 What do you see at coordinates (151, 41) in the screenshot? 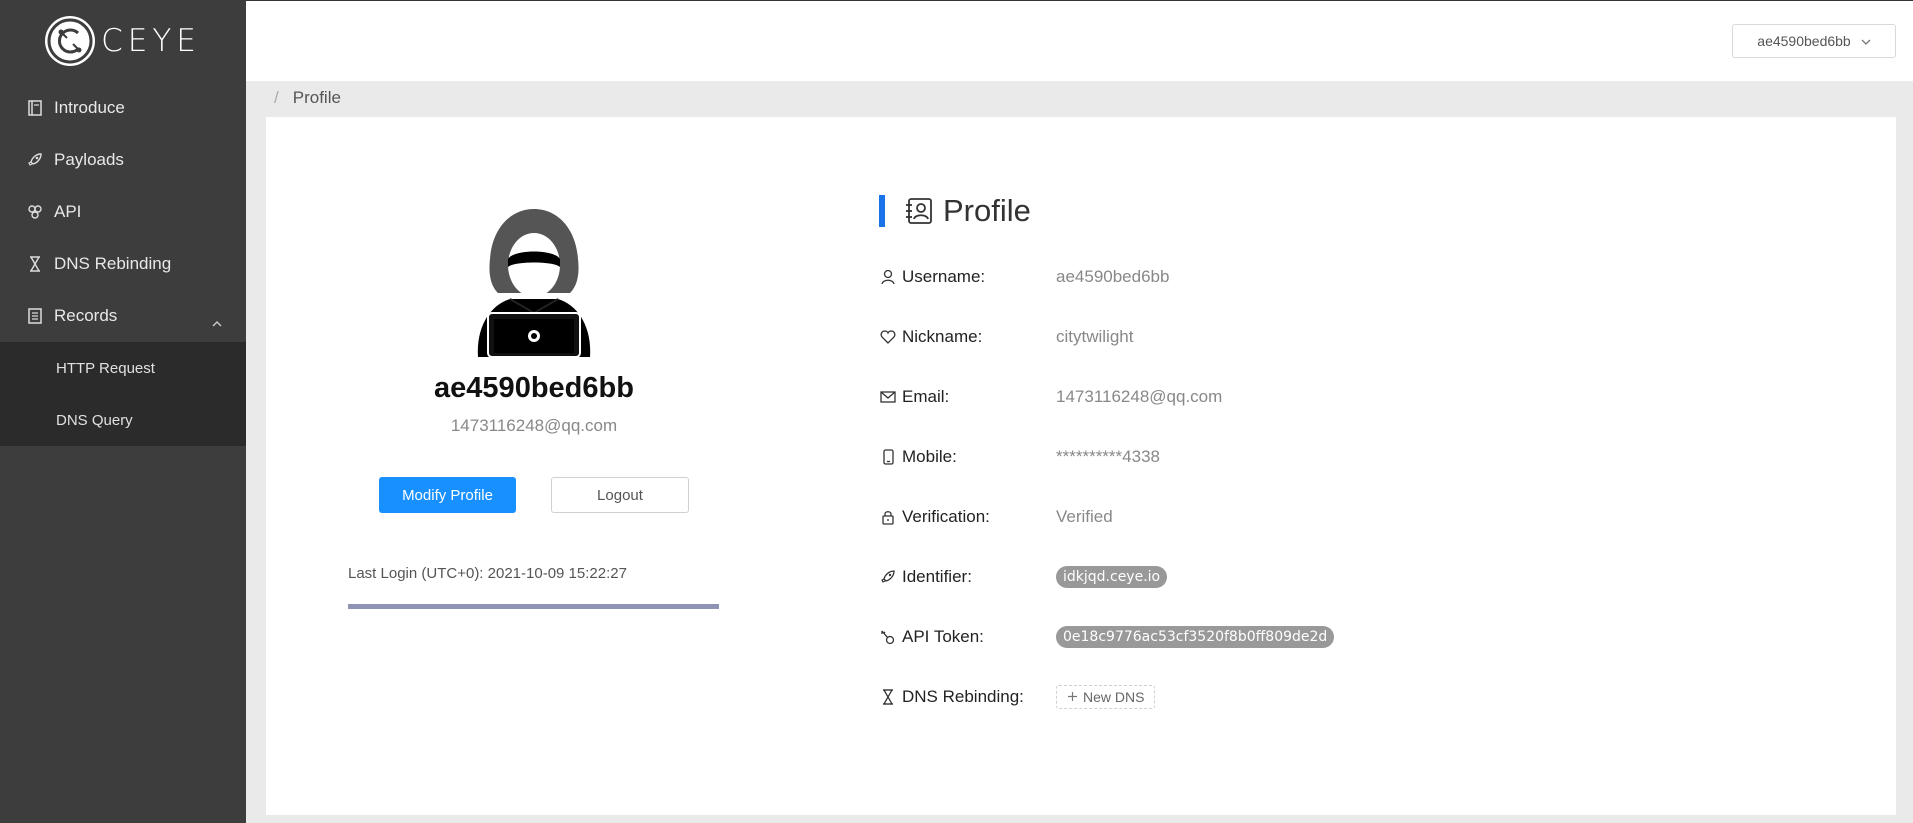
I see `brand-name: CEYE` at bounding box center [151, 41].